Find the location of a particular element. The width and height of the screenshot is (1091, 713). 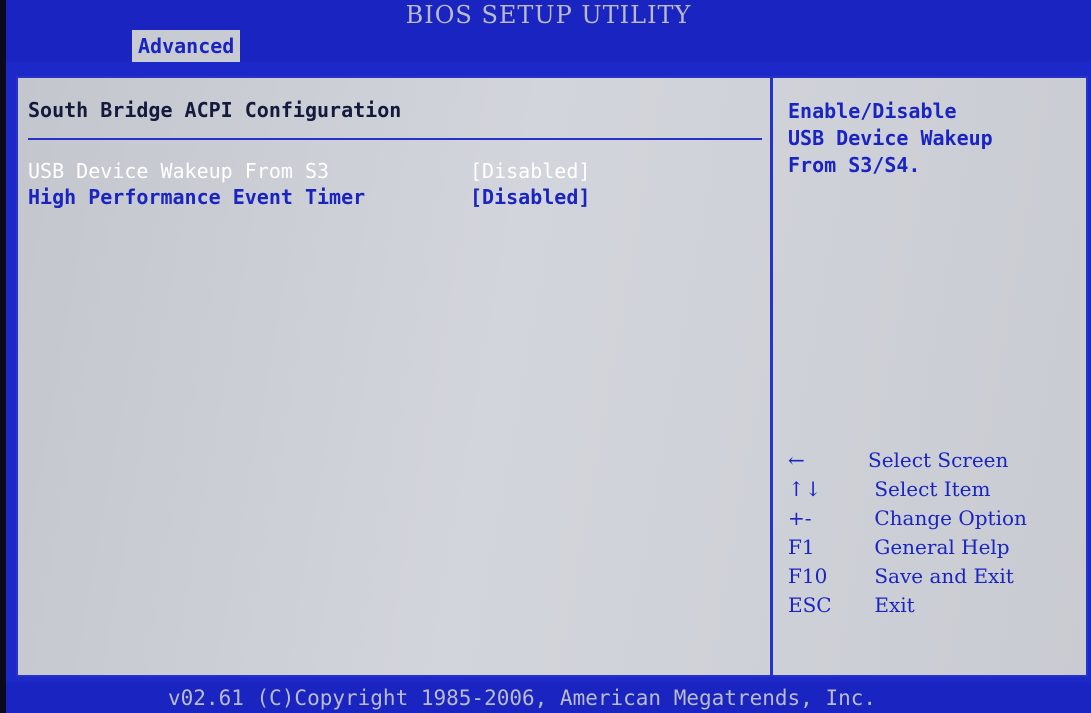

key-description: Save and Exit is located at coordinates (941, 576).